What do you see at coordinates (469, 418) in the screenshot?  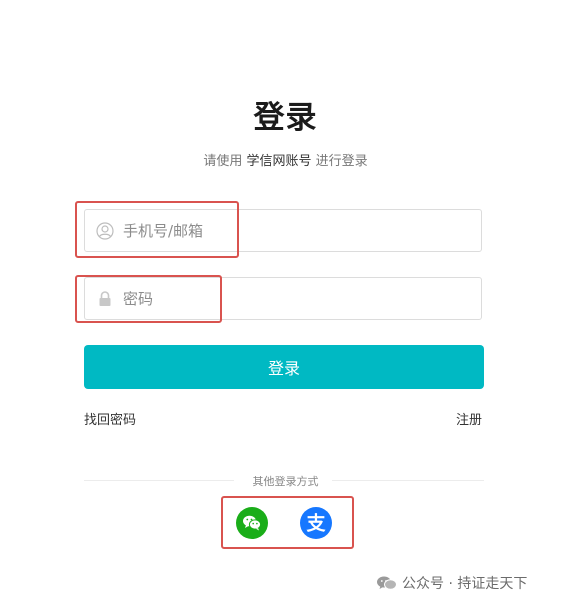 I see `register-link: 注册` at bounding box center [469, 418].